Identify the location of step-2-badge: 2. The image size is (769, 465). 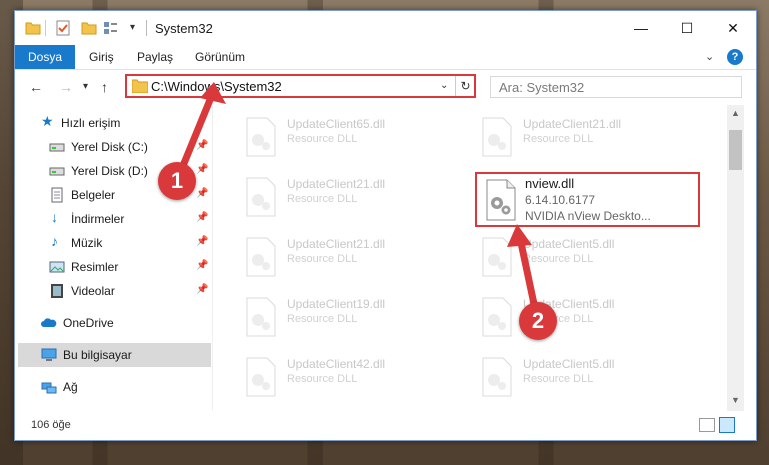
(538, 321).